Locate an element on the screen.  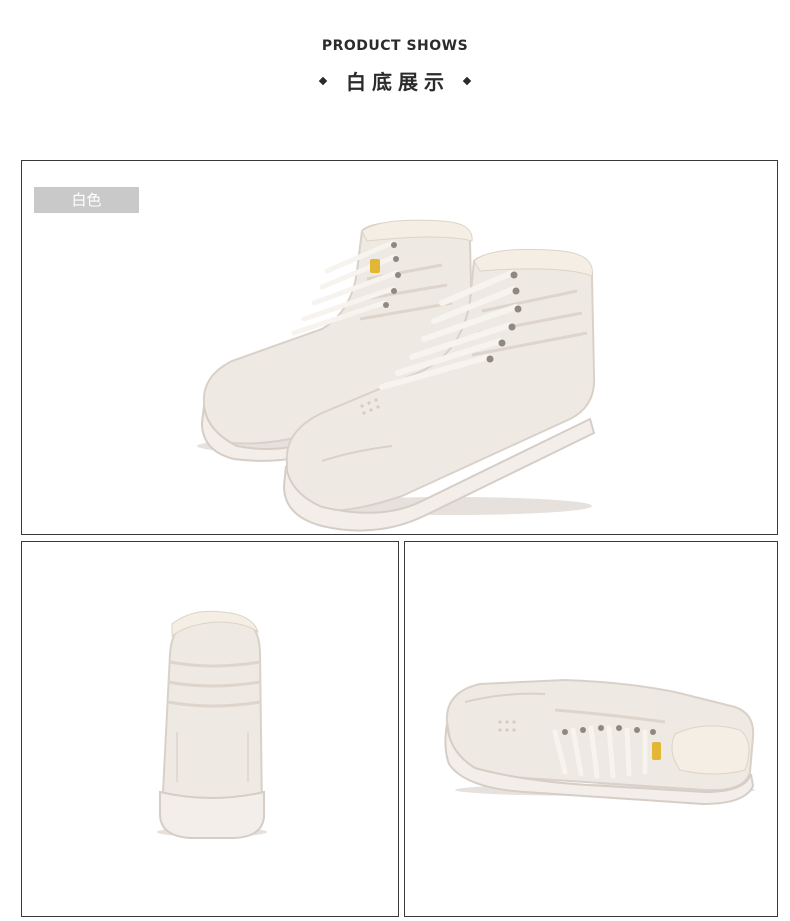
page-title-cn-row: 白底展示 is located at coordinates (395, 80).